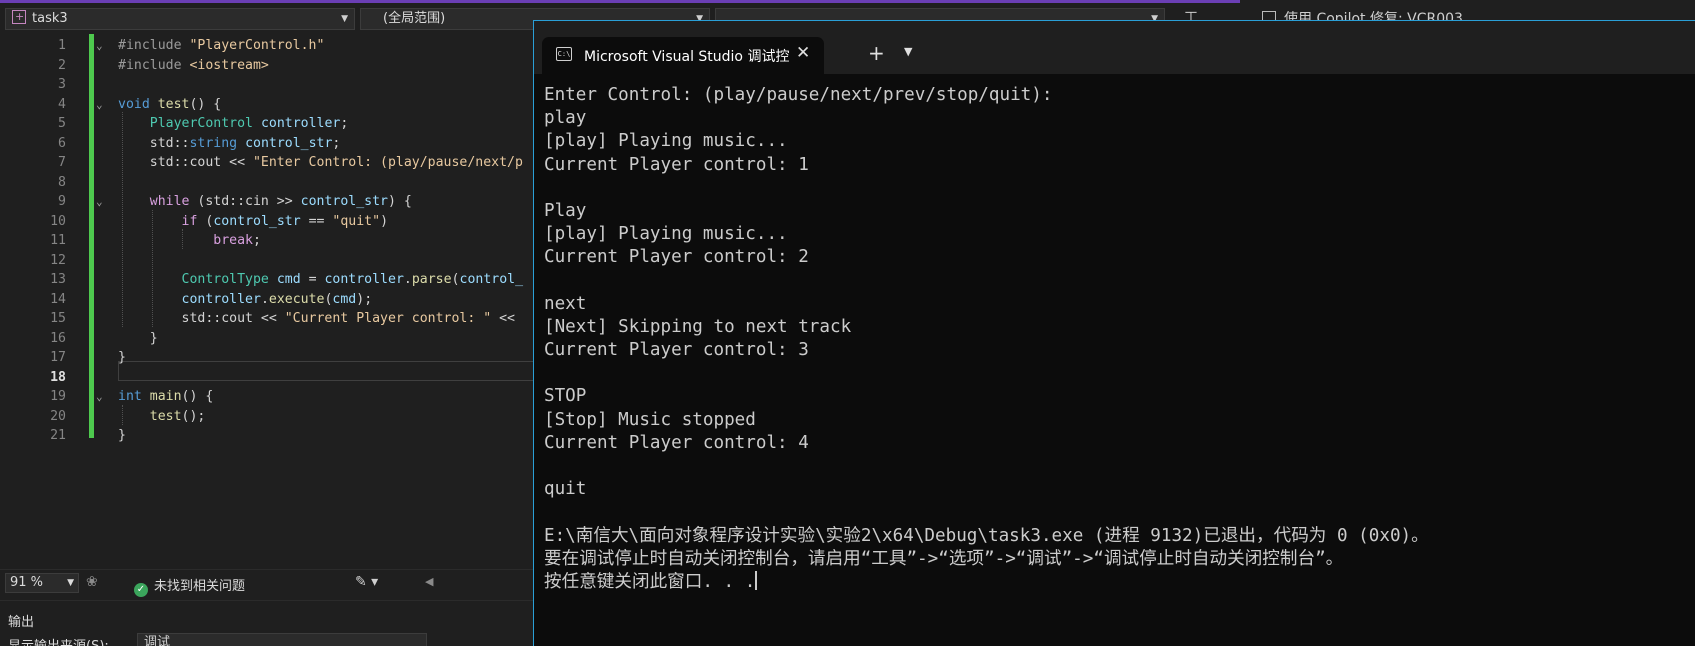 The height and width of the screenshot is (646, 1695). What do you see at coordinates (1119, 443) in the screenshot?
I see `console-line: Current Player control: 4` at bounding box center [1119, 443].